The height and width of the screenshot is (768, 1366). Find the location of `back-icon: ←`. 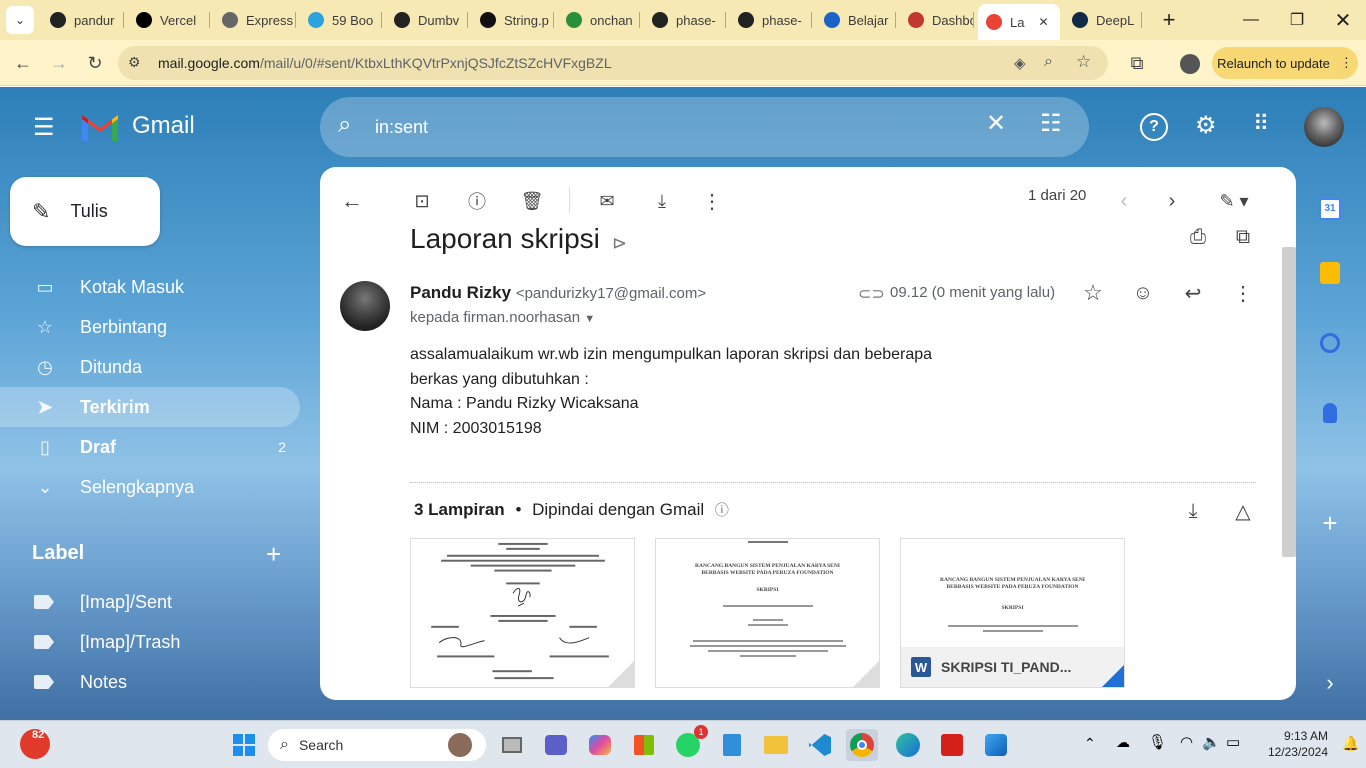

back-icon: ← is located at coordinates (23, 63).